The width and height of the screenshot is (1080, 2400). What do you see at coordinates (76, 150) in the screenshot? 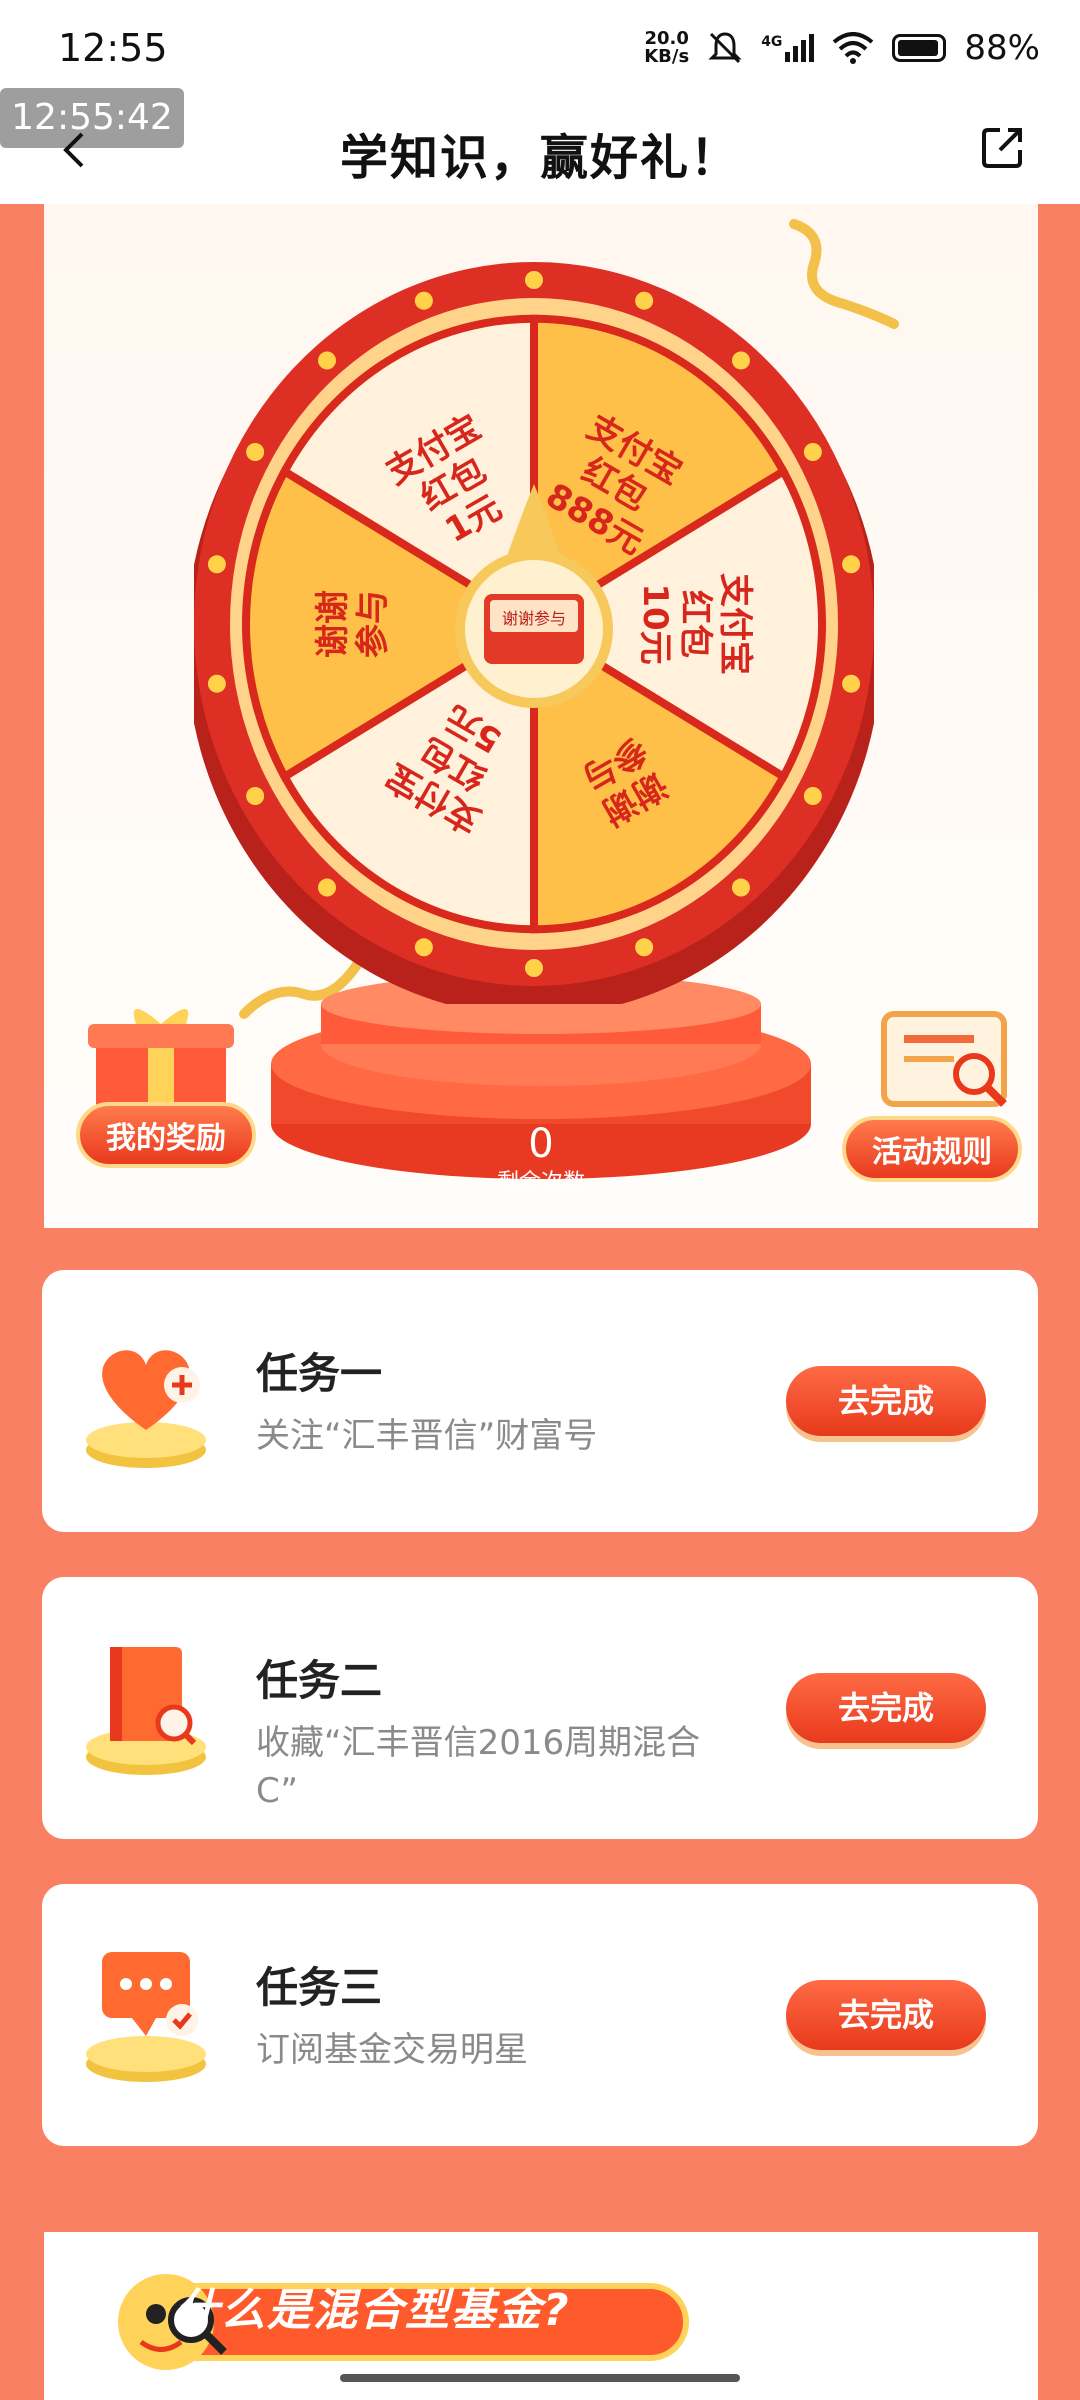
I see `back-icon` at bounding box center [76, 150].